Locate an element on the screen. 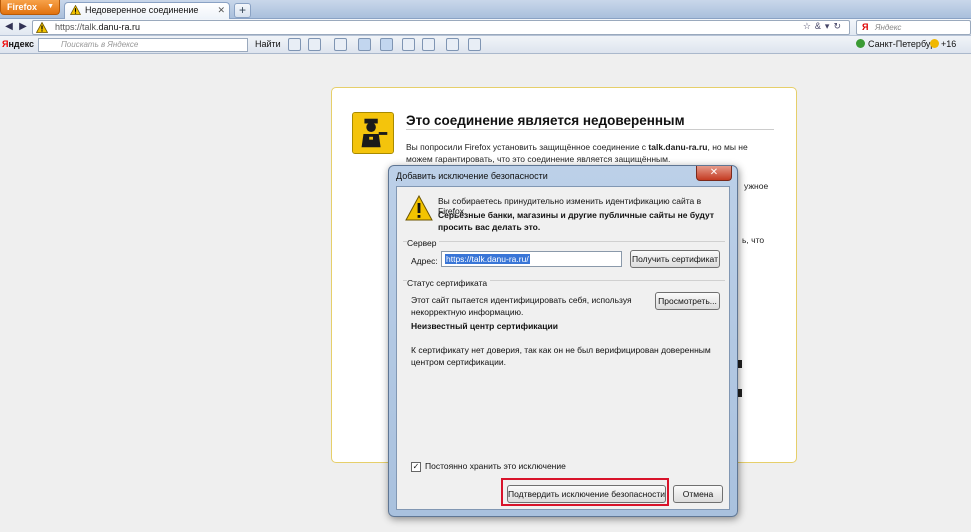 Image resolution: width=971 pixels, height=532 pixels. temperature: +16 is located at coordinates (949, 44).